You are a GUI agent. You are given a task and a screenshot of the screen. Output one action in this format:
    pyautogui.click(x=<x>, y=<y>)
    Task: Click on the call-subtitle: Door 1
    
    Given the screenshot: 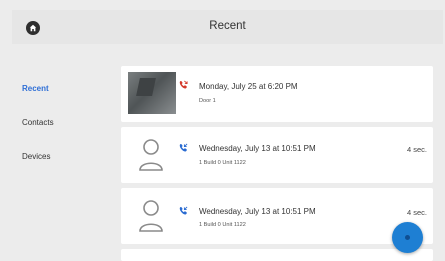 What is the action you would take?
    pyautogui.click(x=207, y=101)
    